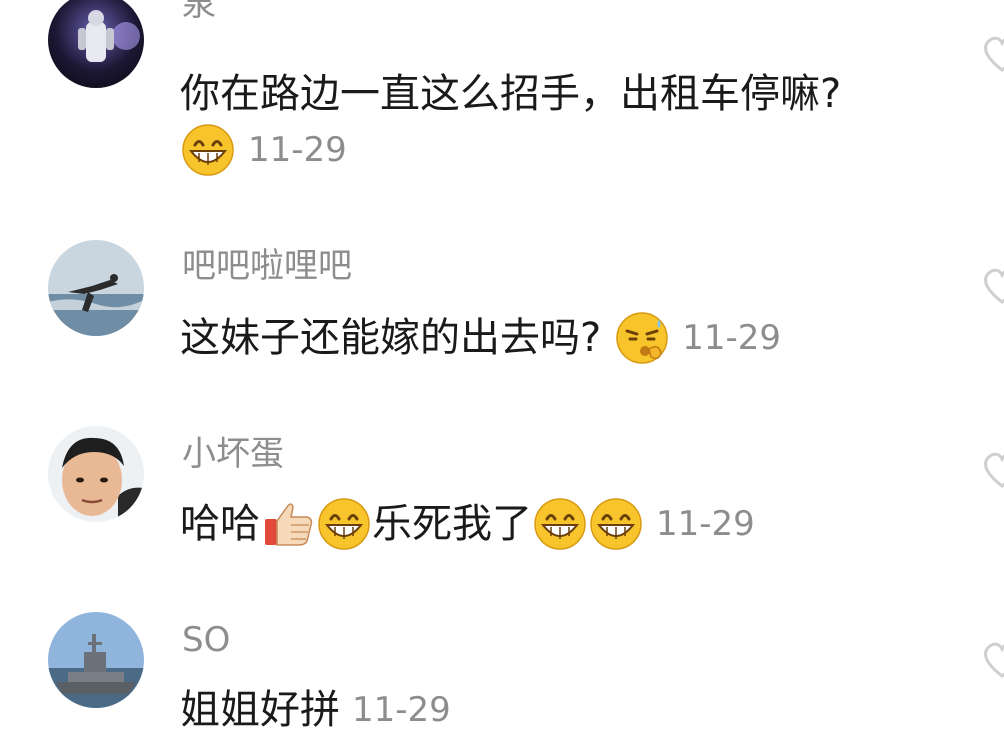 Image resolution: width=1004 pixels, height=753 pixels. I want to click on comment-text: 你在路边一直这么招手，出租车停嘛?, so click(511, 94).